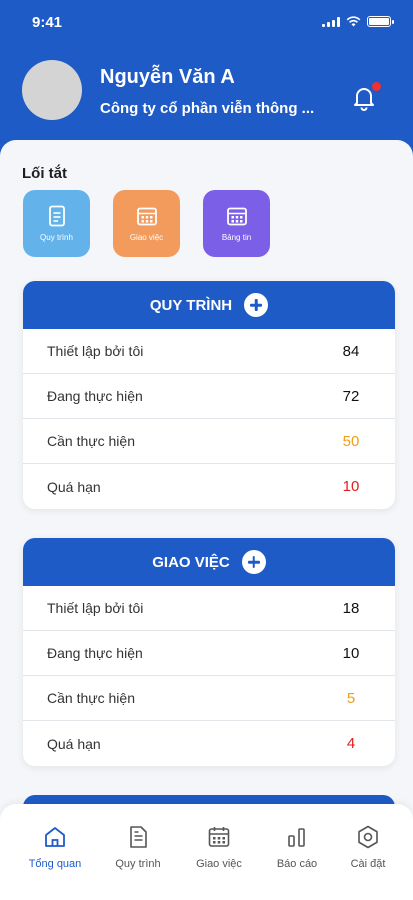 The image size is (413, 900). I want to click on signal-icon, so click(331, 21).